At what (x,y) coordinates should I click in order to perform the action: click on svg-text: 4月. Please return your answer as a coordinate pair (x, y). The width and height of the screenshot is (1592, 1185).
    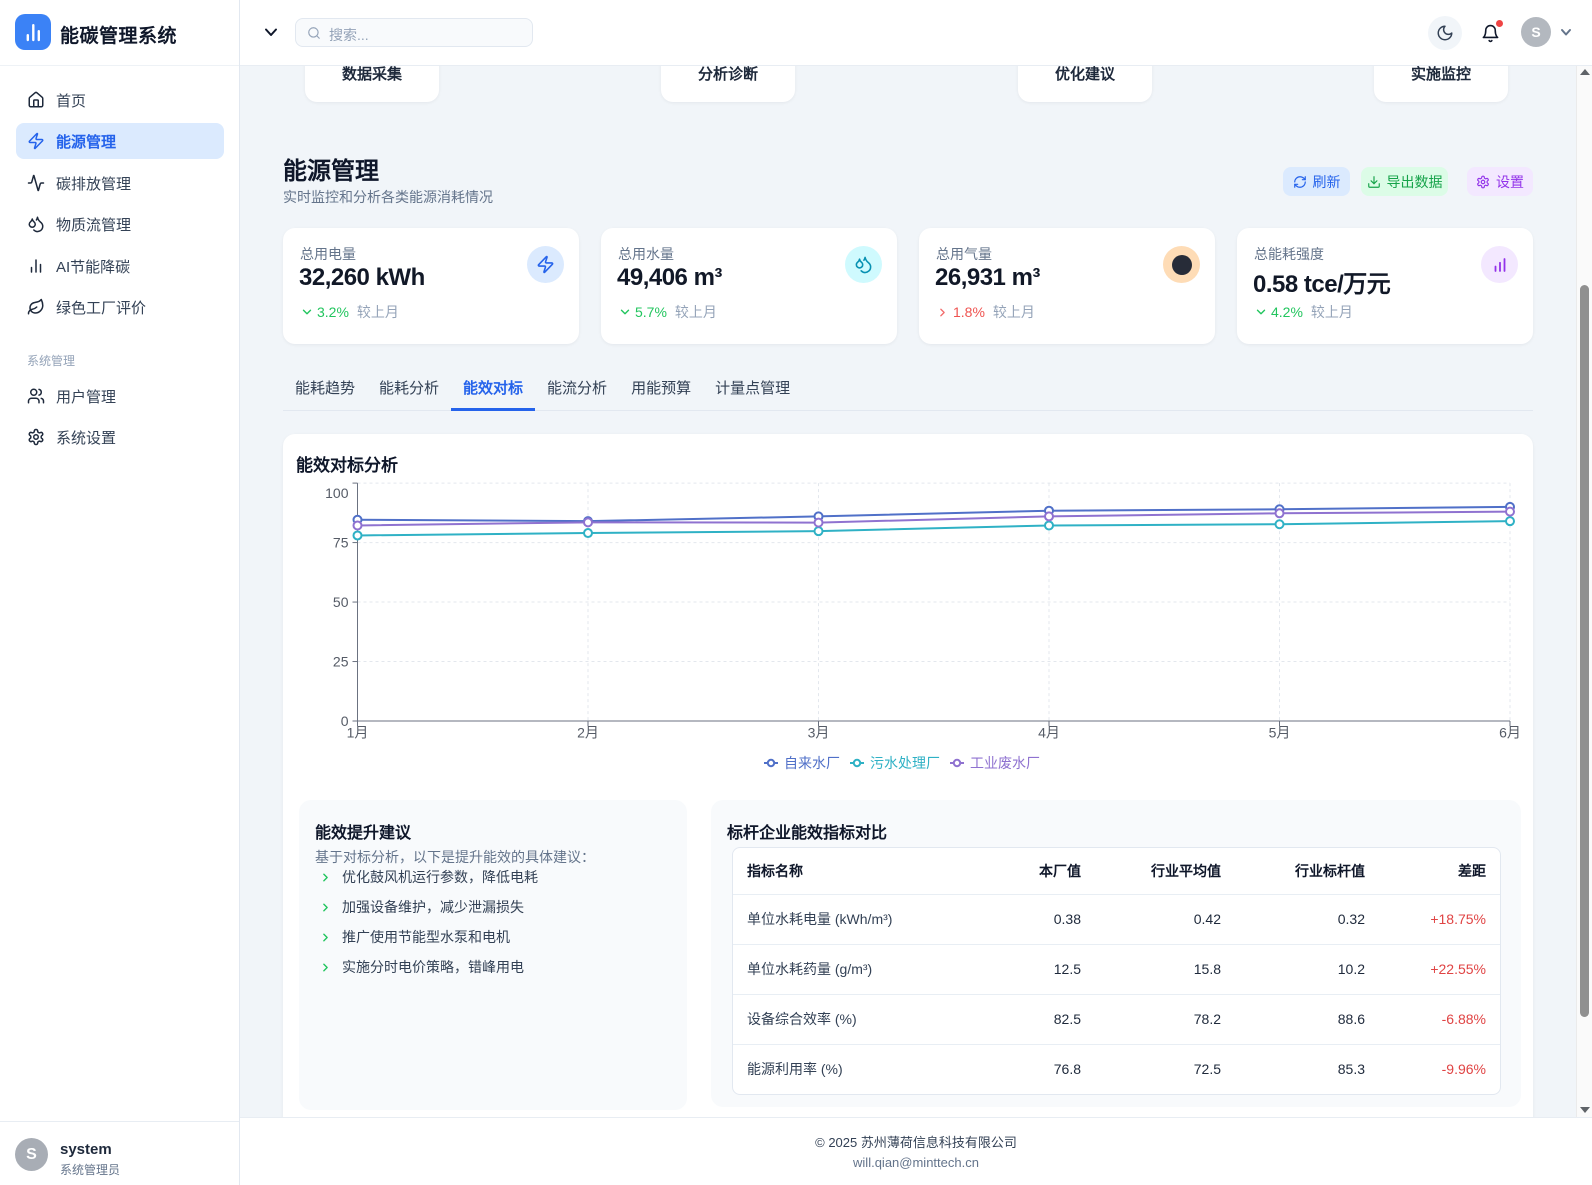
    Looking at the image, I should click on (1049, 733).